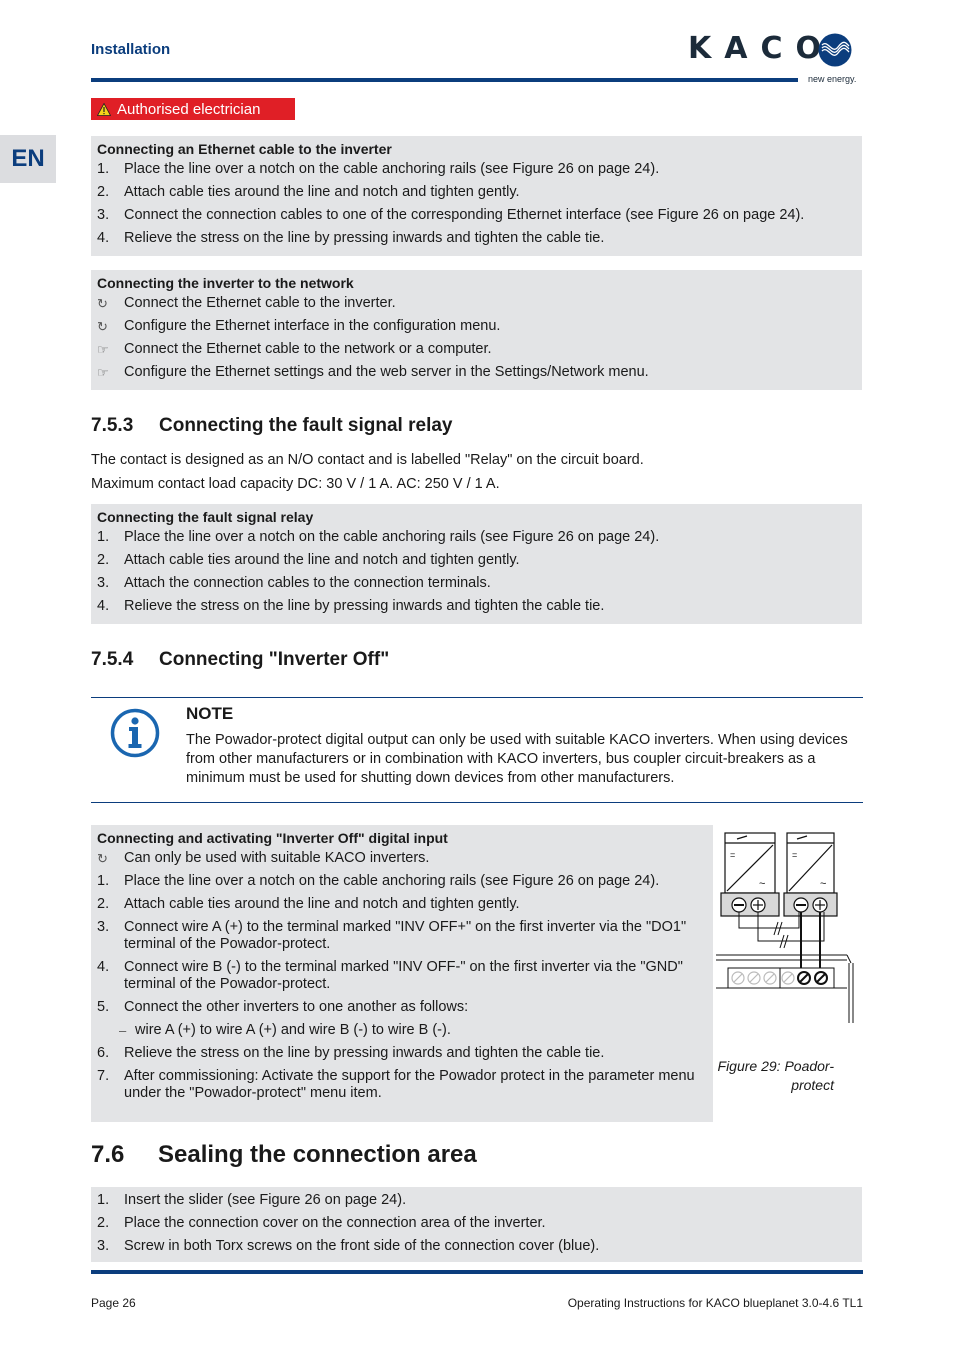 This screenshot has height=1350, width=954. I want to click on section-number: 7.5.3, so click(112, 425).